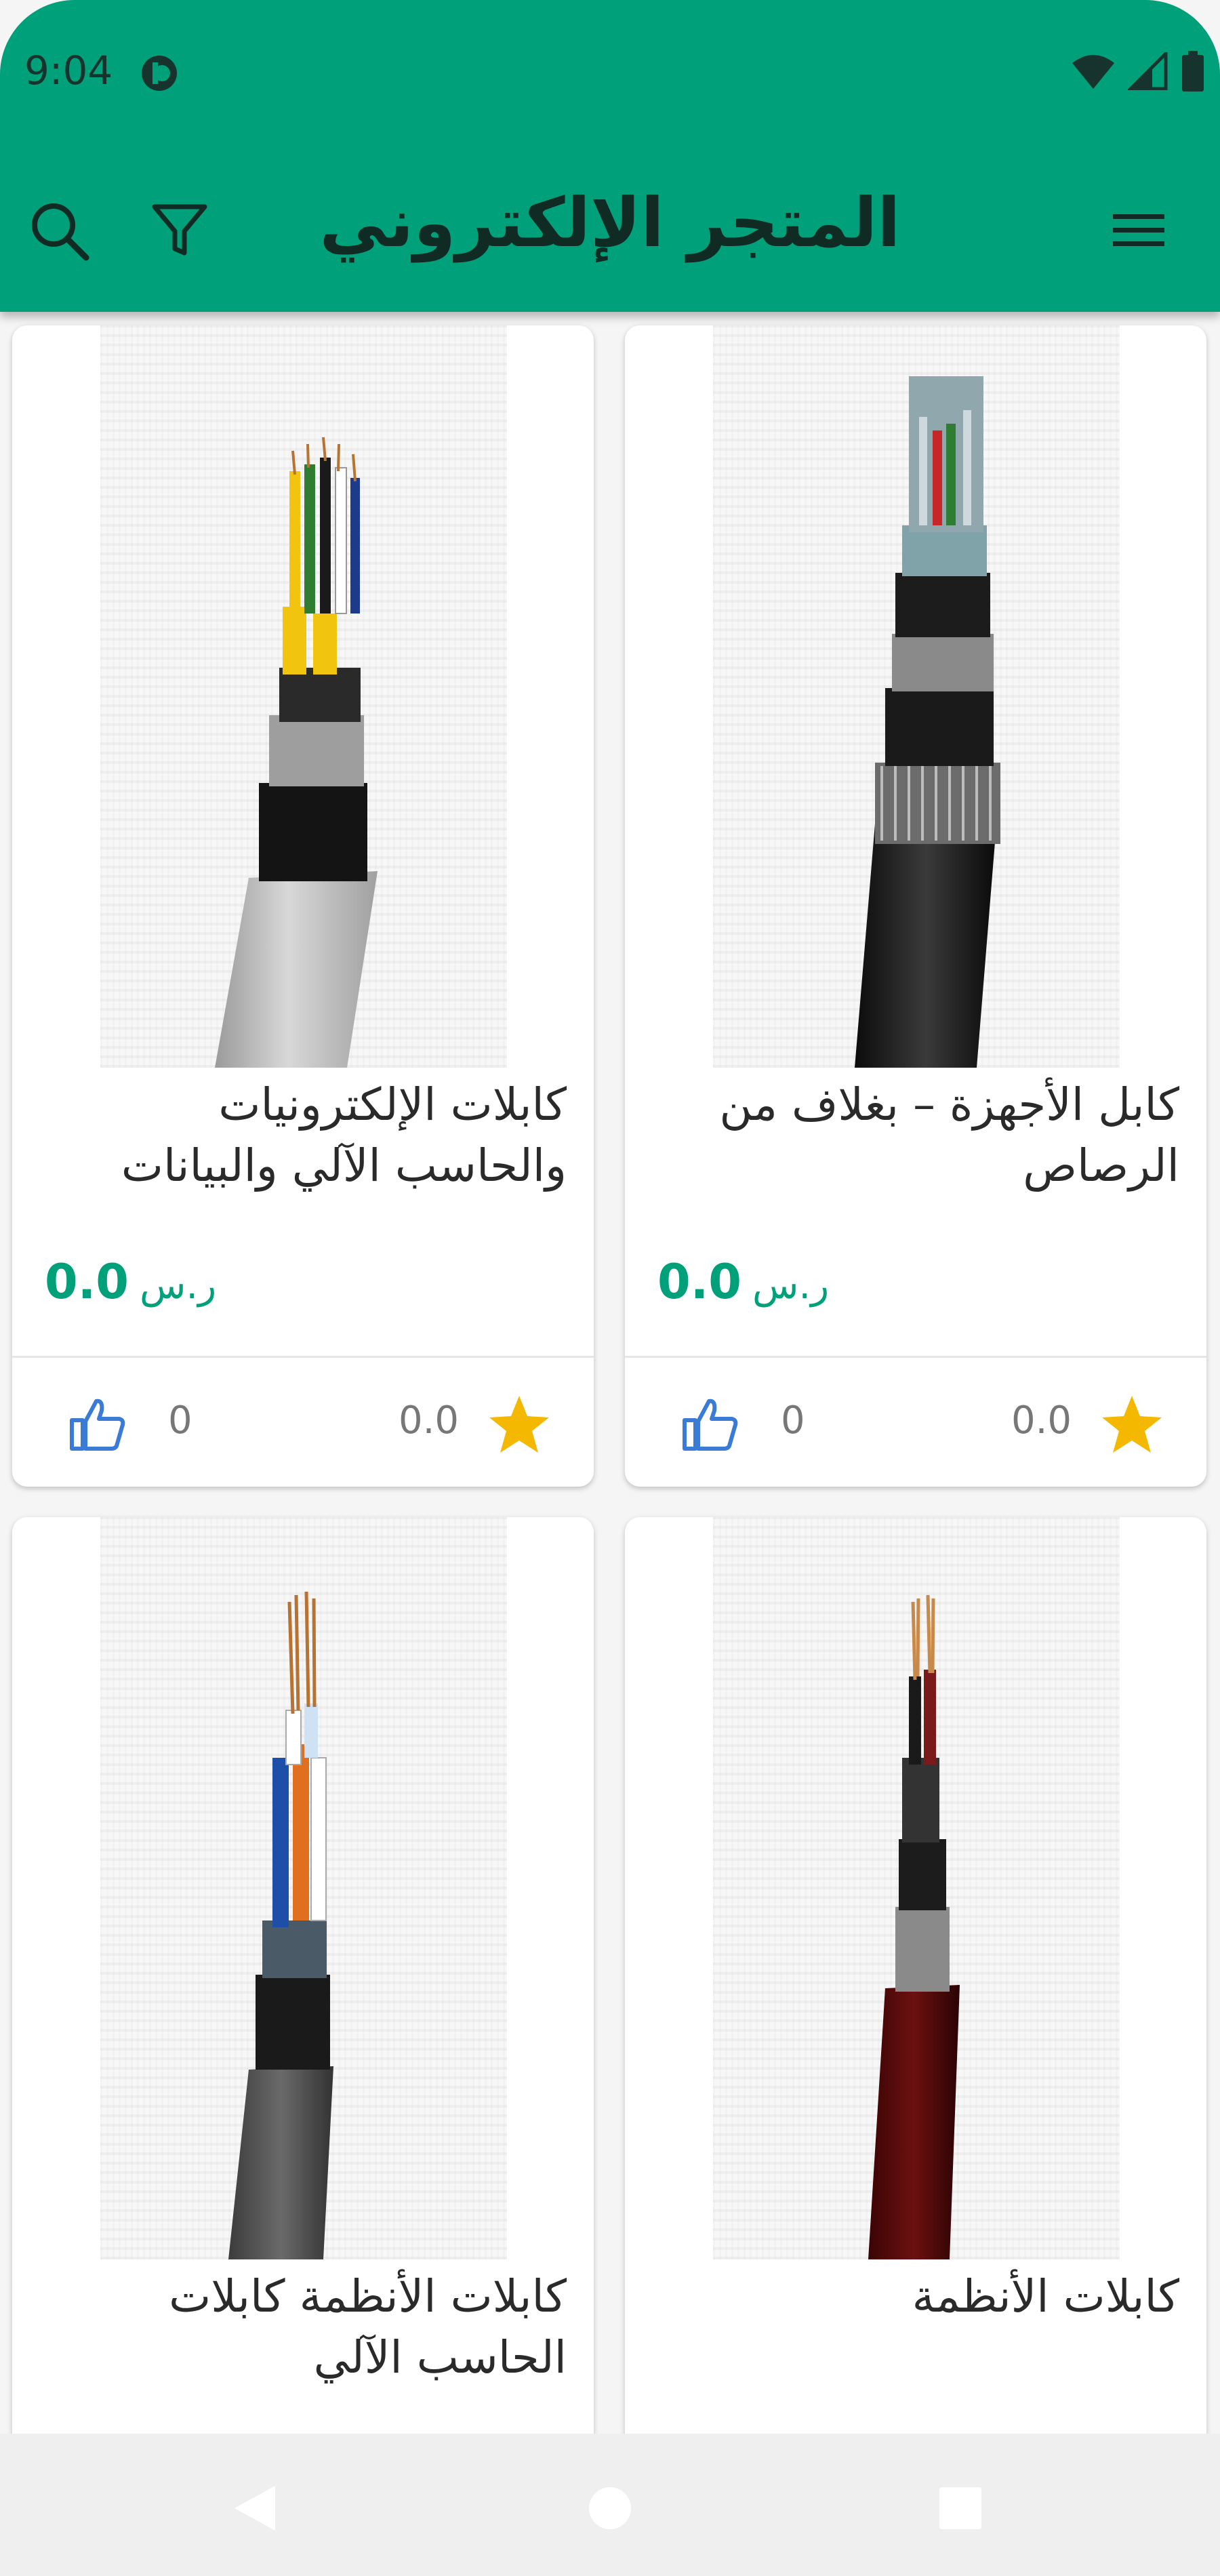 This screenshot has height=2576, width=1220. I want to click on wifi-icon, so click(1093, 72).